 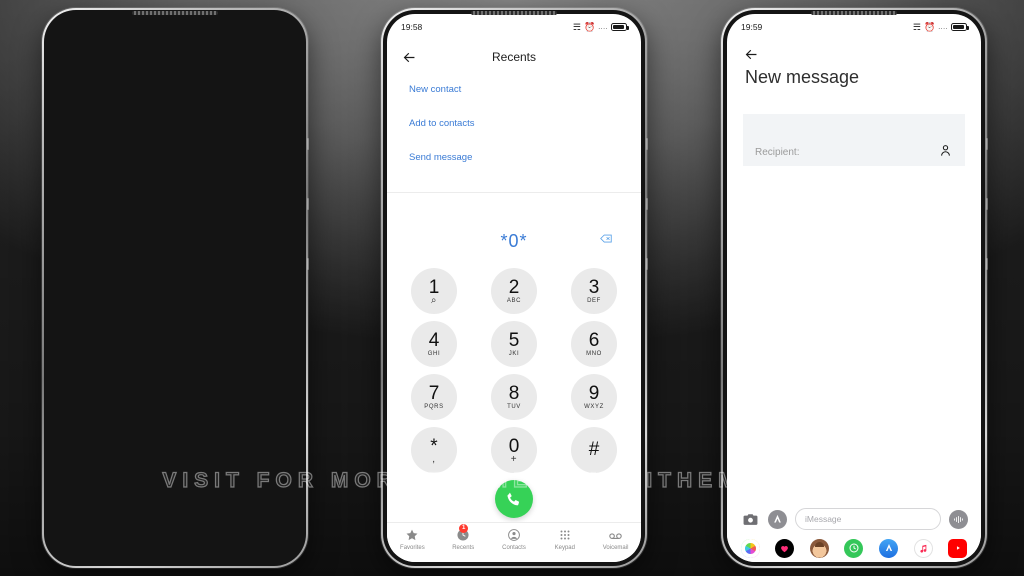 What do you see at coordinates (514, 192) in the screenshot?
I see `divider` at bounding box center [514, 192].